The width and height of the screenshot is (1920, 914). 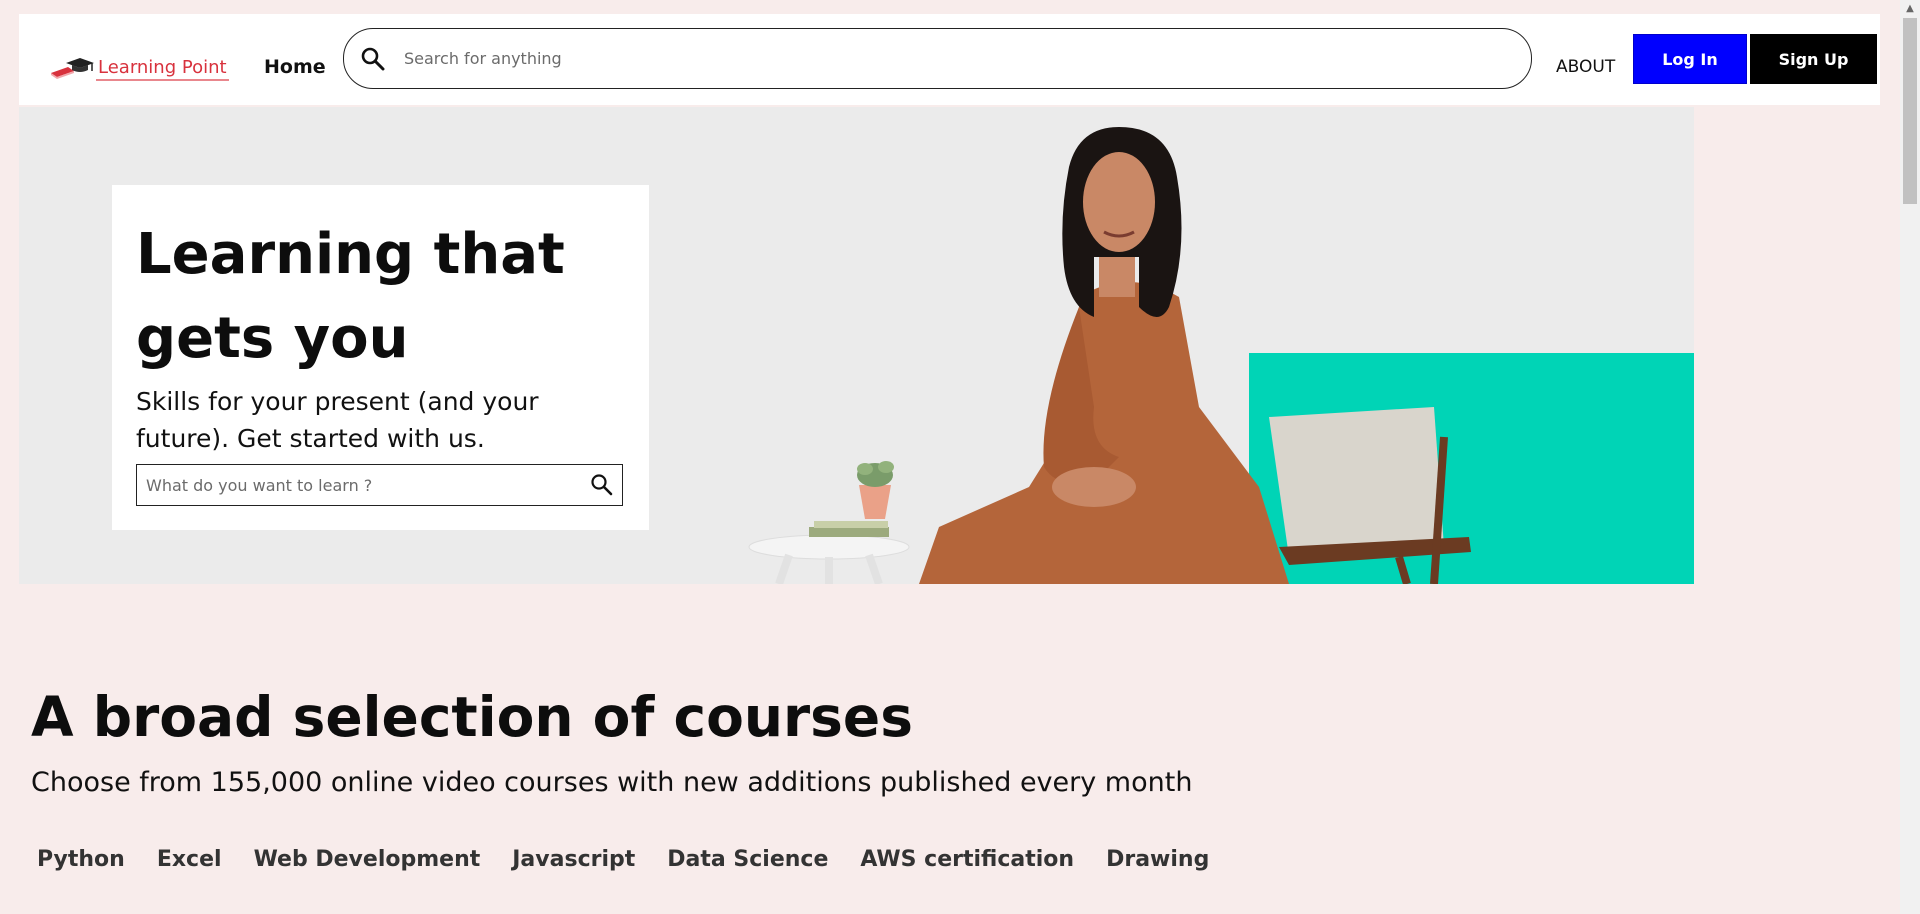 What do you see at coordinates (189, 859) in the screenshot?
I see `tab-excel: Excel` at bounding box center [189, 859].